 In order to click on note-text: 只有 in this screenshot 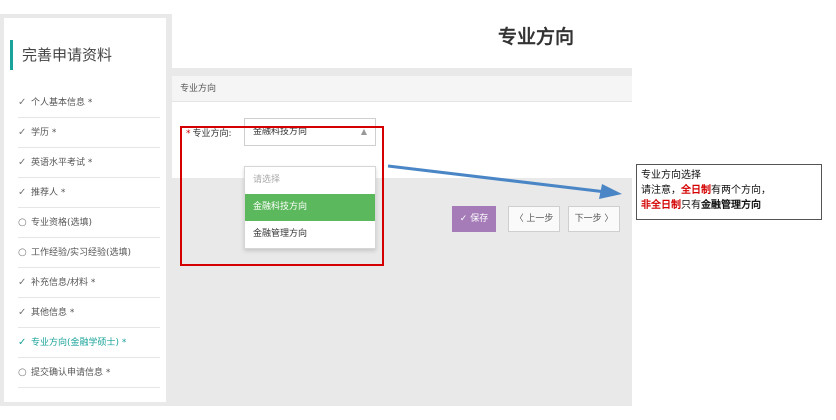, I will do `click(691, 205)`.